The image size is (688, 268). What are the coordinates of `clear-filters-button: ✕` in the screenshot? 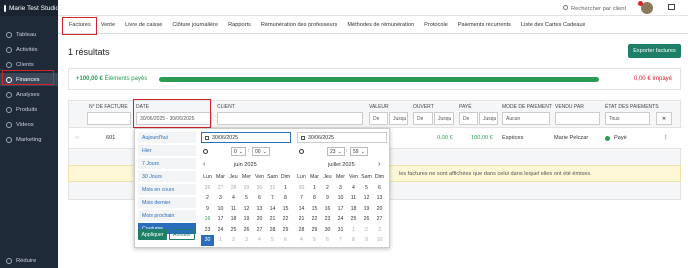 It's located at (664, 118).